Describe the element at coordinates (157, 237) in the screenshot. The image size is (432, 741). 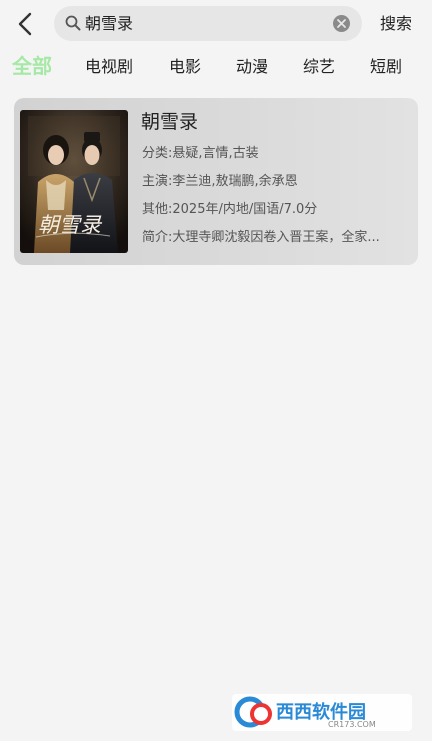
I see `intro-label: 简介:` at that location.